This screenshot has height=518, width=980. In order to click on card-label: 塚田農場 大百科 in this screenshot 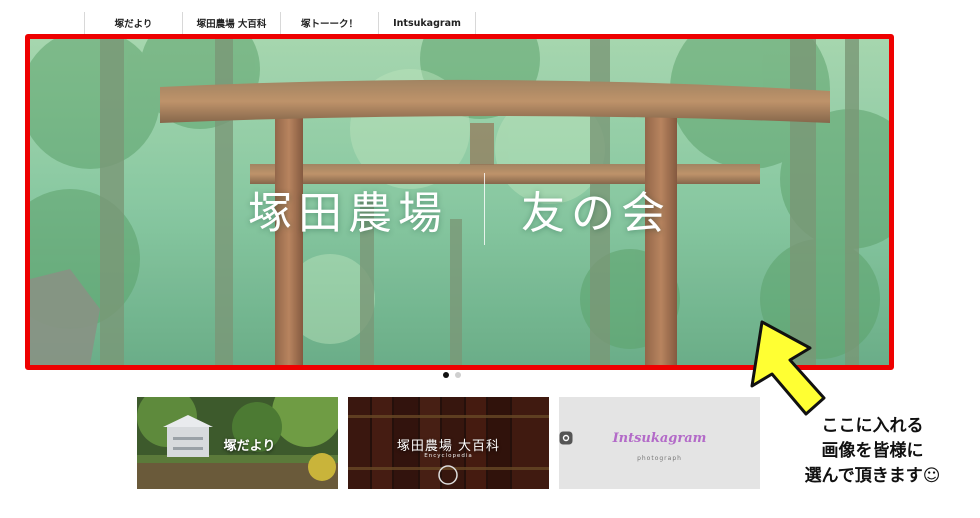, I will do `click(448, 446)`.